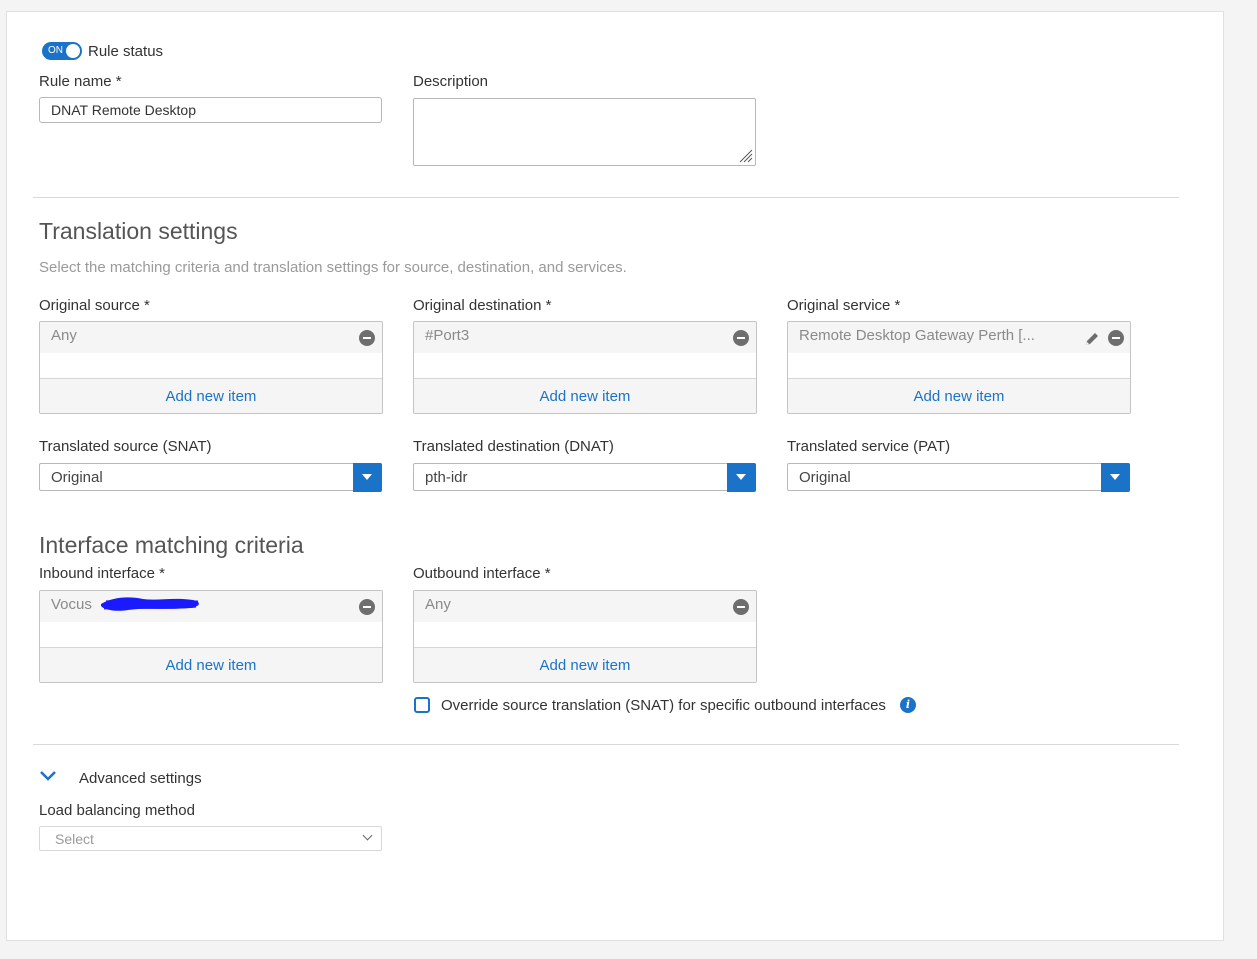  Describe the element at coordinates (211, 636) in the screenshot. I see `inbound-interface-list: Vocus Add new item` at that location.